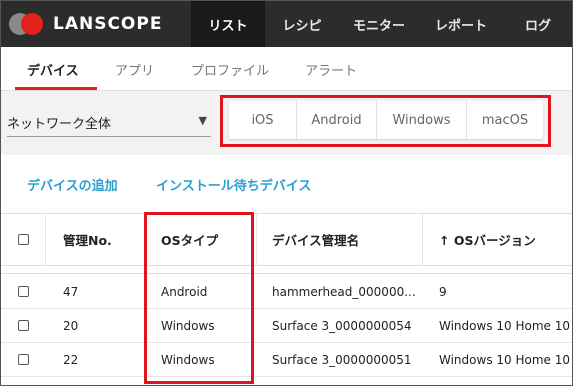 Image resolution: width=573 pixels, height=386 pixels. What do you see at coordinates (71, 325) in the screenshot?
I see `cell-mgmt-no: 20` at bounding box center [71, 325].